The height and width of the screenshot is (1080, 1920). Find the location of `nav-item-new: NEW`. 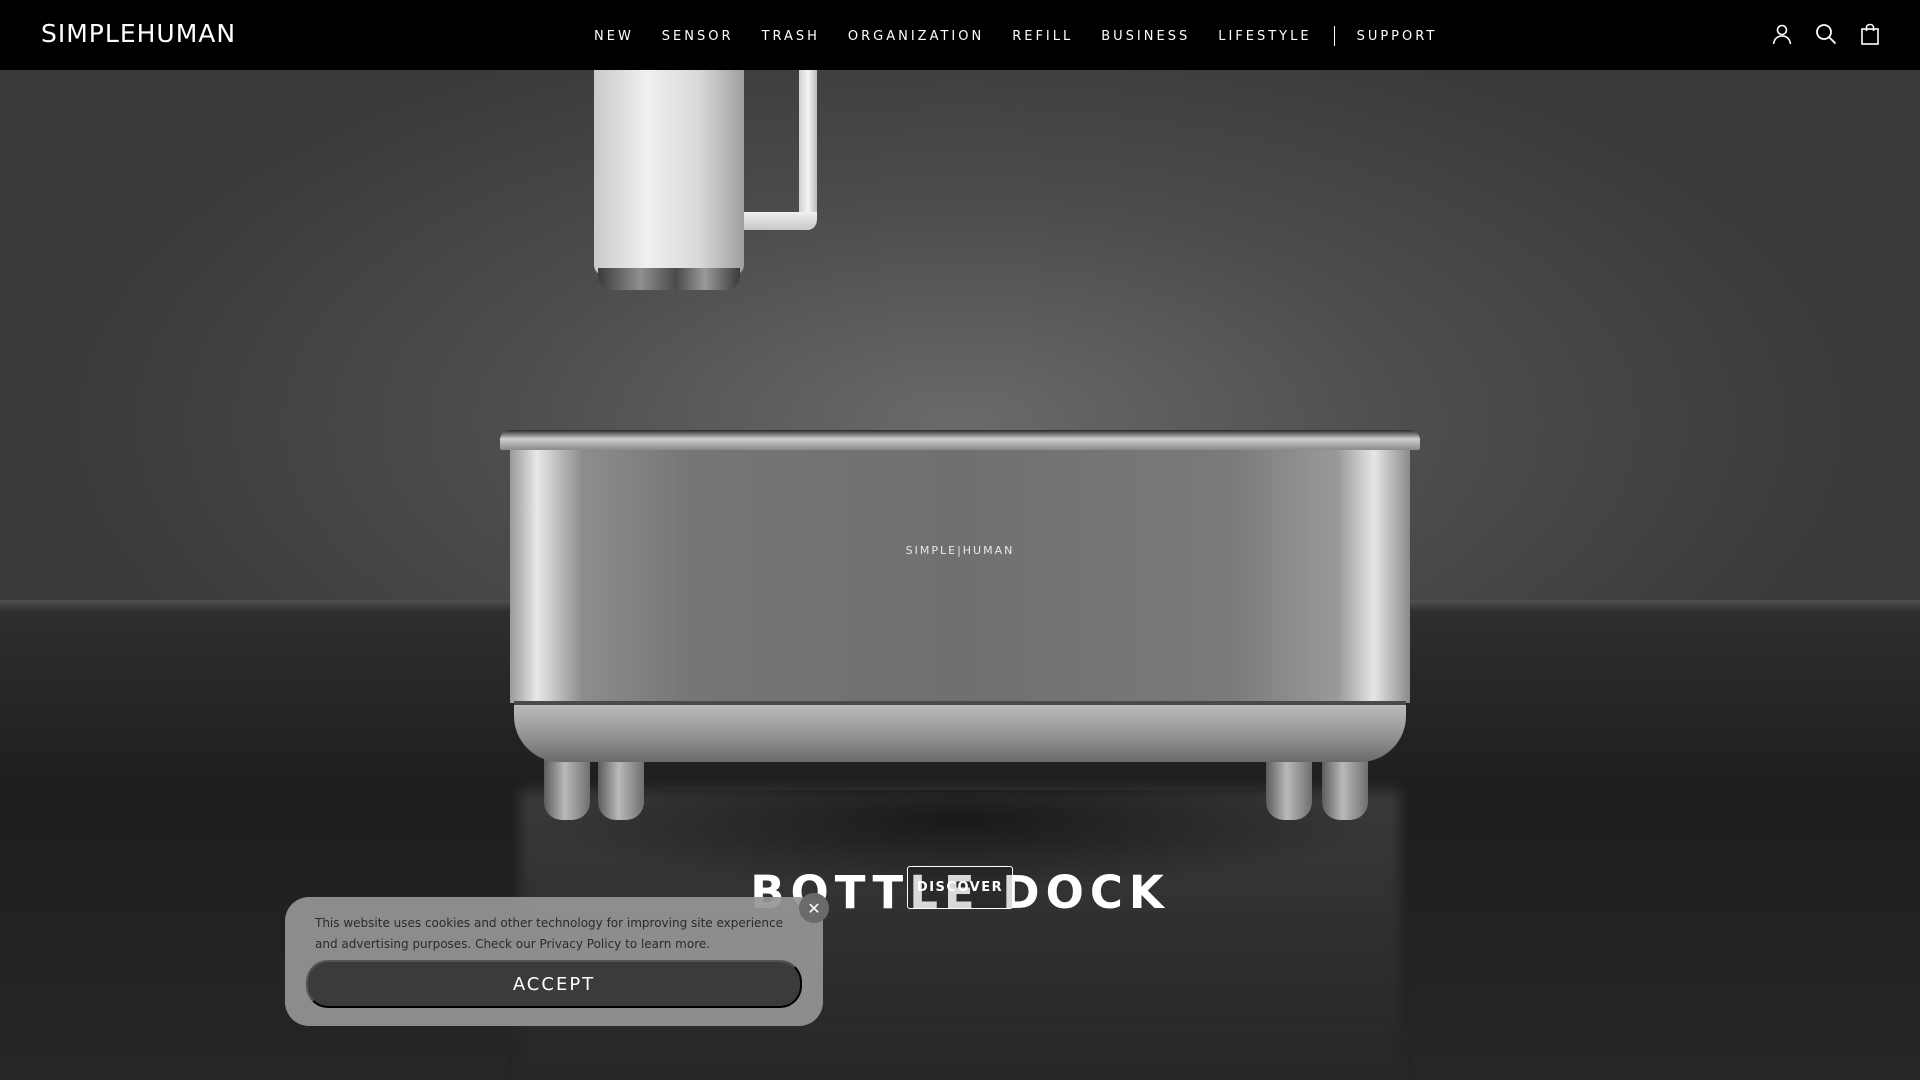

nav-item-new: NEW is located at coordinates (614, 36).